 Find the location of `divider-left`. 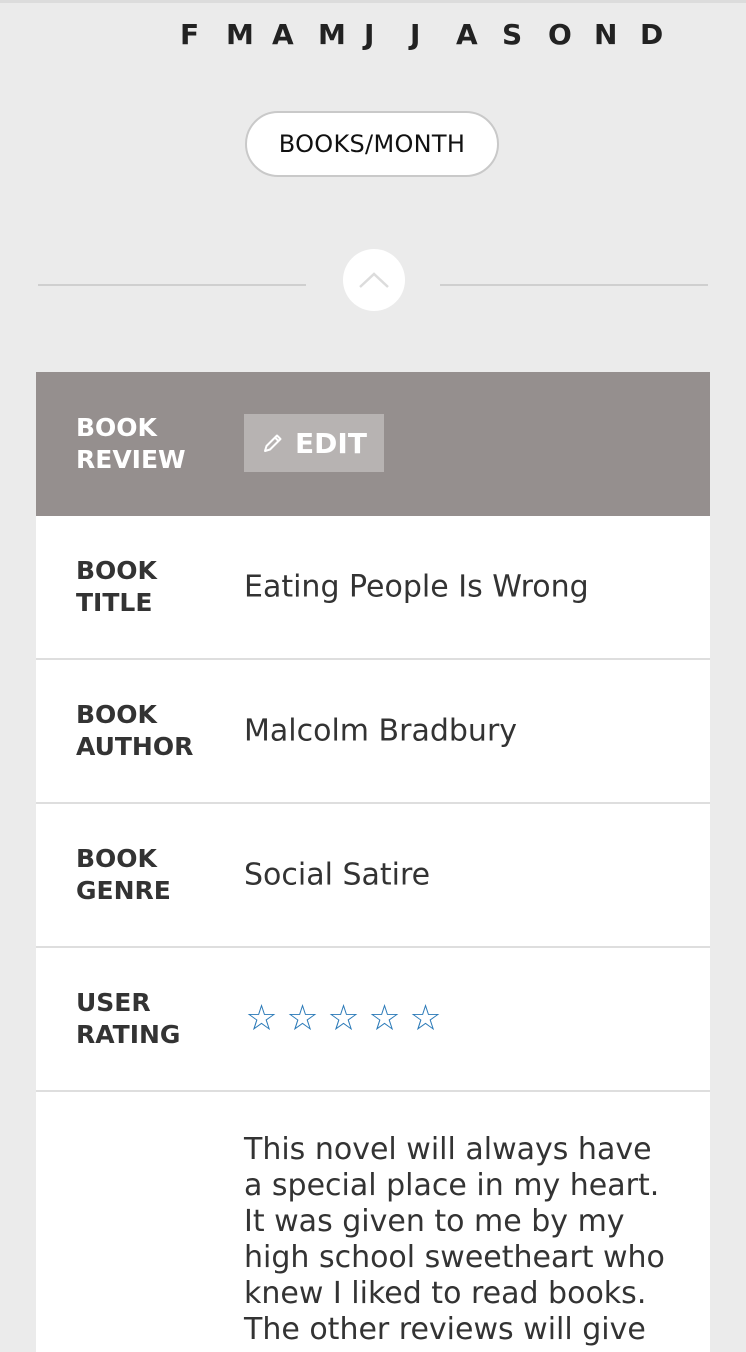

divider-left is located at coordinates (172, 285).